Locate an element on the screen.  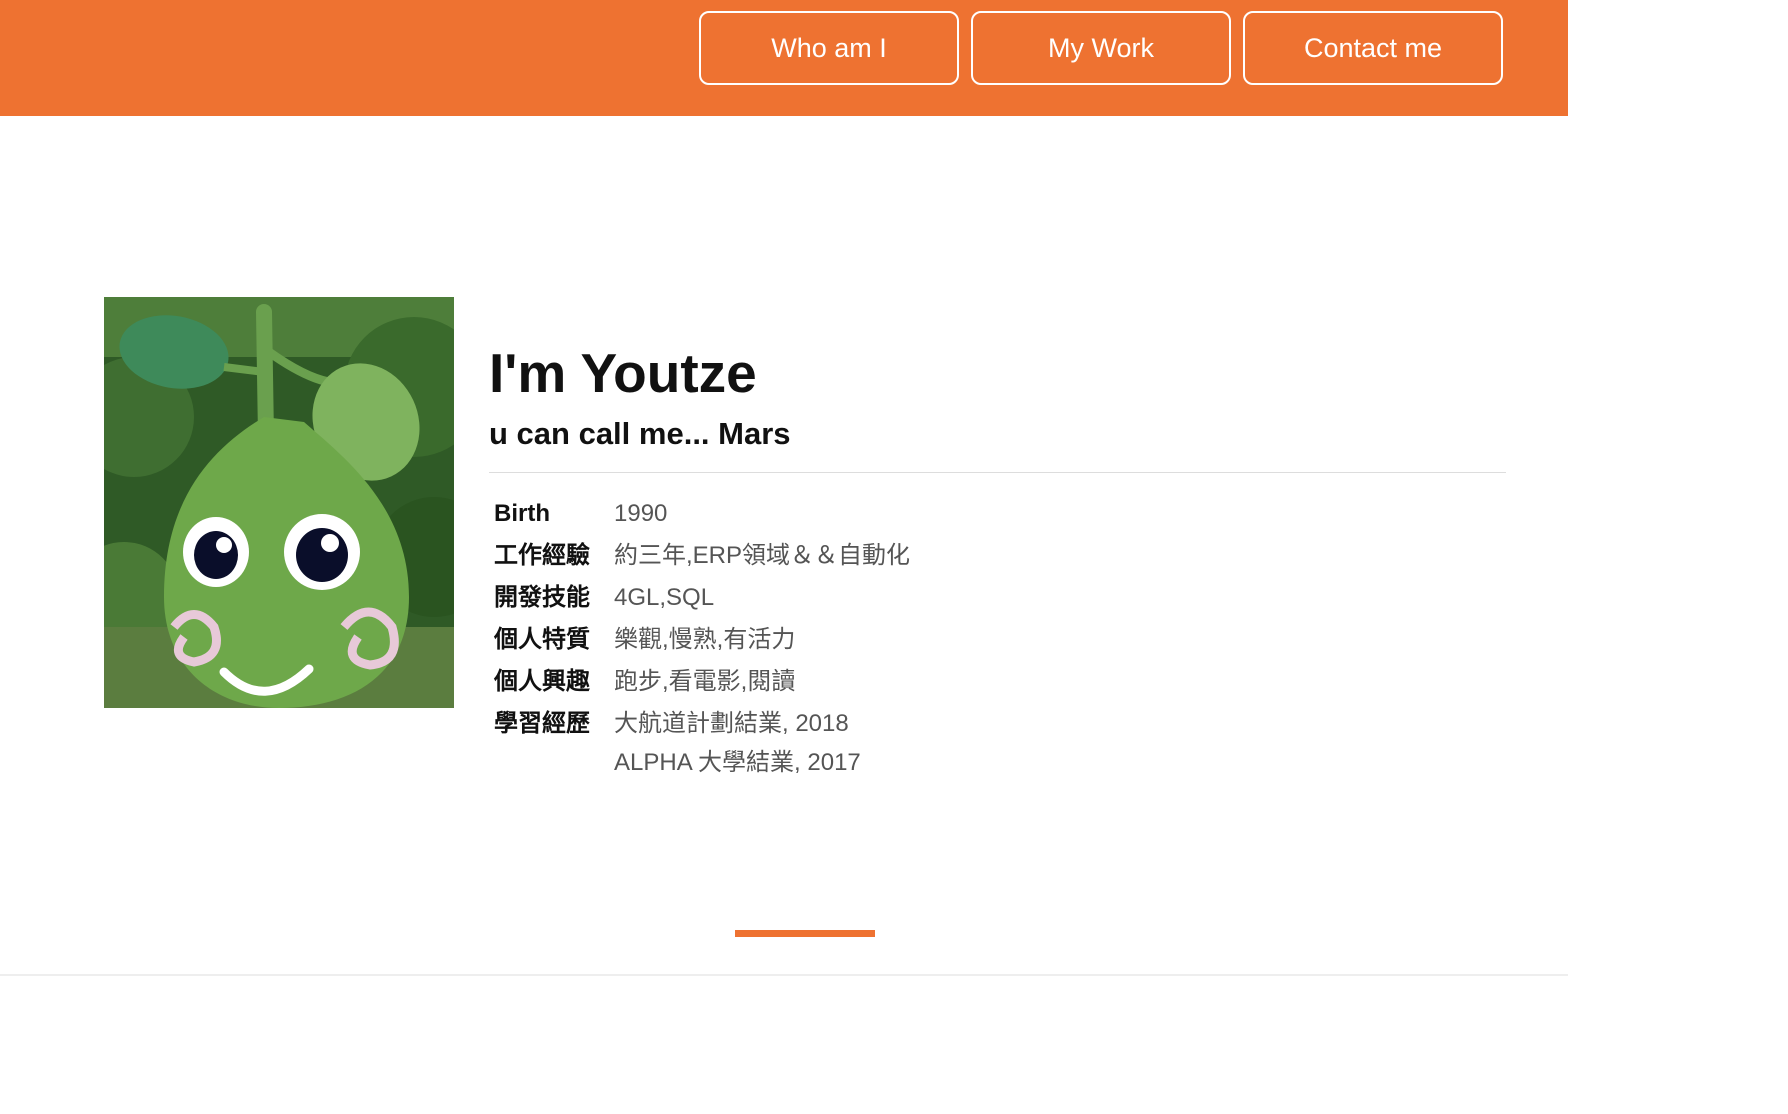
info-row-skills: 開發技能 4GL,SQL is located at coordinates (699, 598).